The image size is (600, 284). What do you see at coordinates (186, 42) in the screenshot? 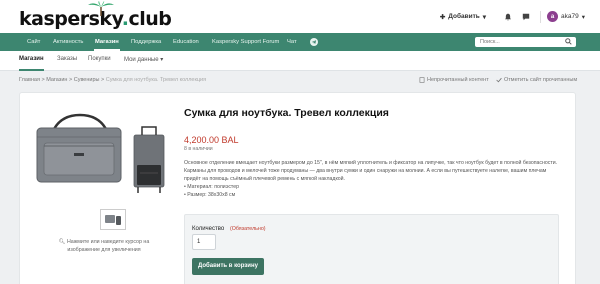
I see `nav-item-education: Education` at bounding box center [186, 42].